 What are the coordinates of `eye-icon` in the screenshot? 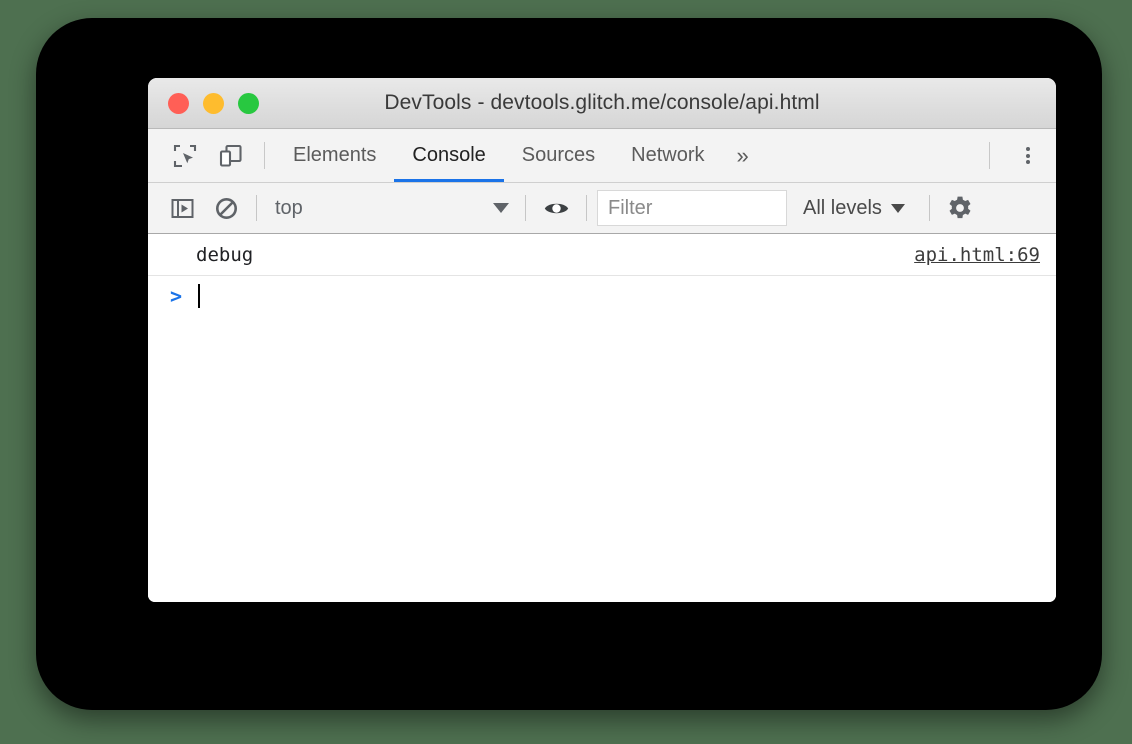 It's located at (556, 208).